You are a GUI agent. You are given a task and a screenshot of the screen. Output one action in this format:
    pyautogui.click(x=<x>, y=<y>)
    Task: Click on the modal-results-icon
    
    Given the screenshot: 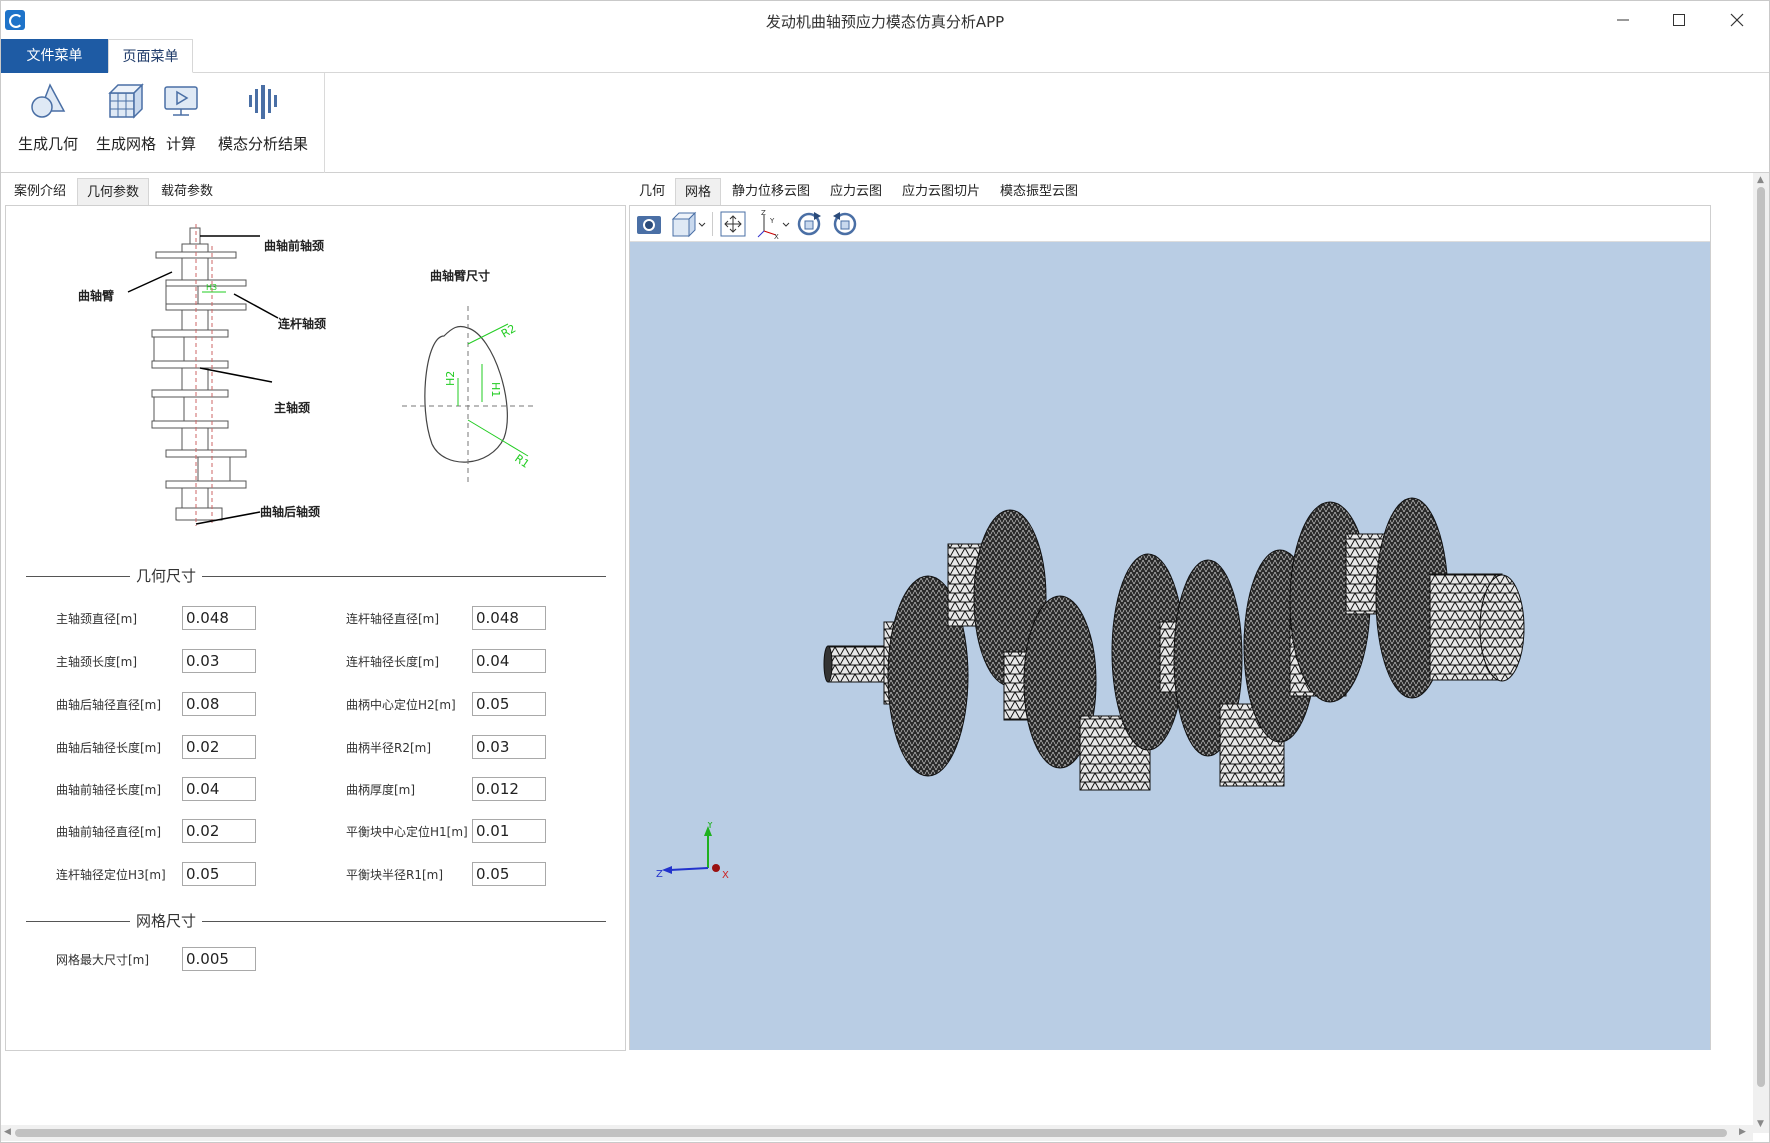 What is the action you would take?
    pyautogui.click(x=263, y=102)
    